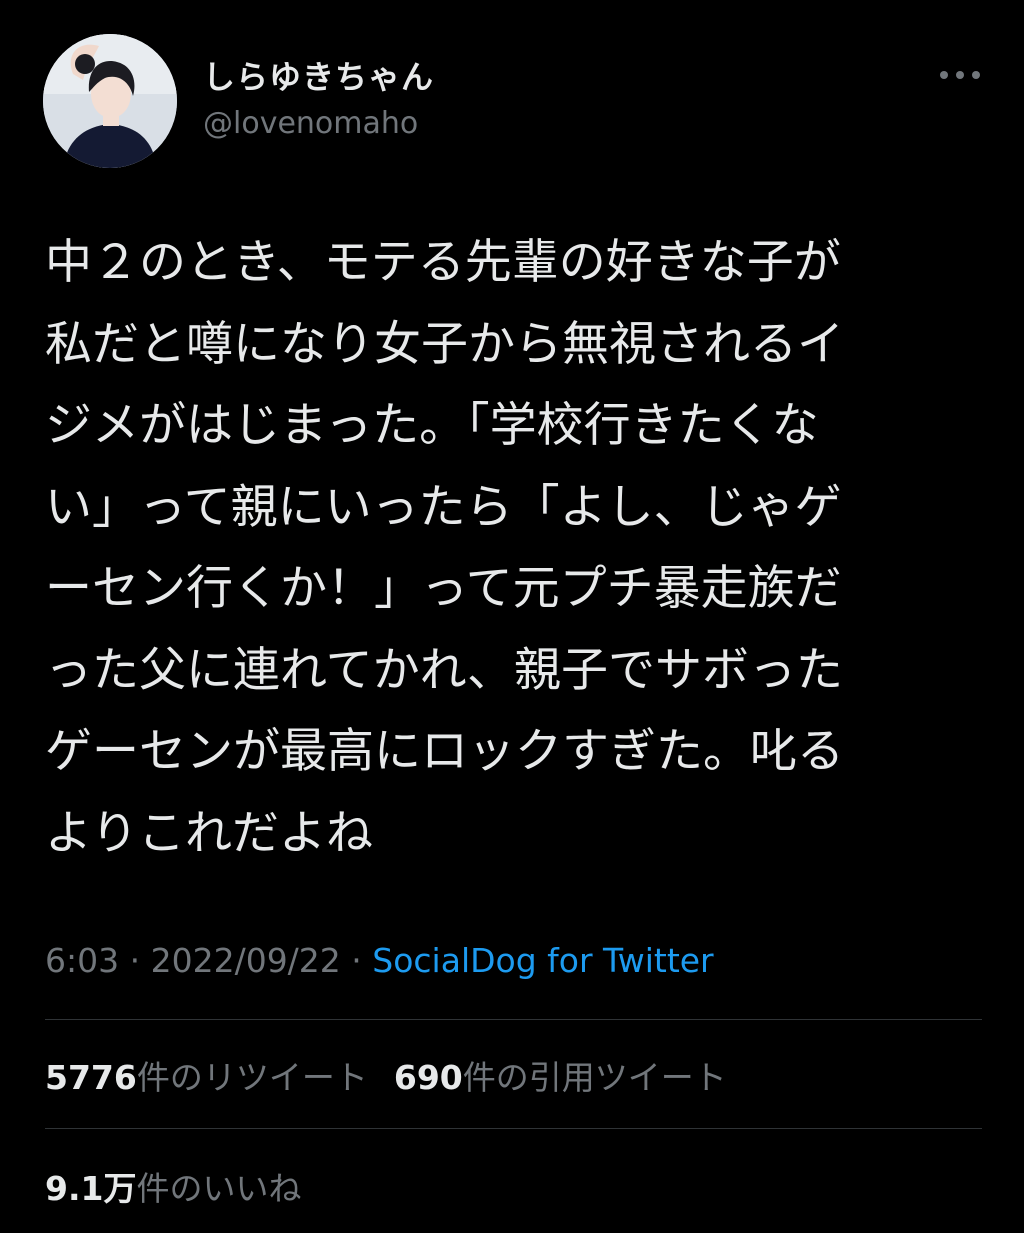  What do you see at coordinates (960, 75) in the screenshot?
I see `ellipsis-icon` at bounding box center [960, 75].